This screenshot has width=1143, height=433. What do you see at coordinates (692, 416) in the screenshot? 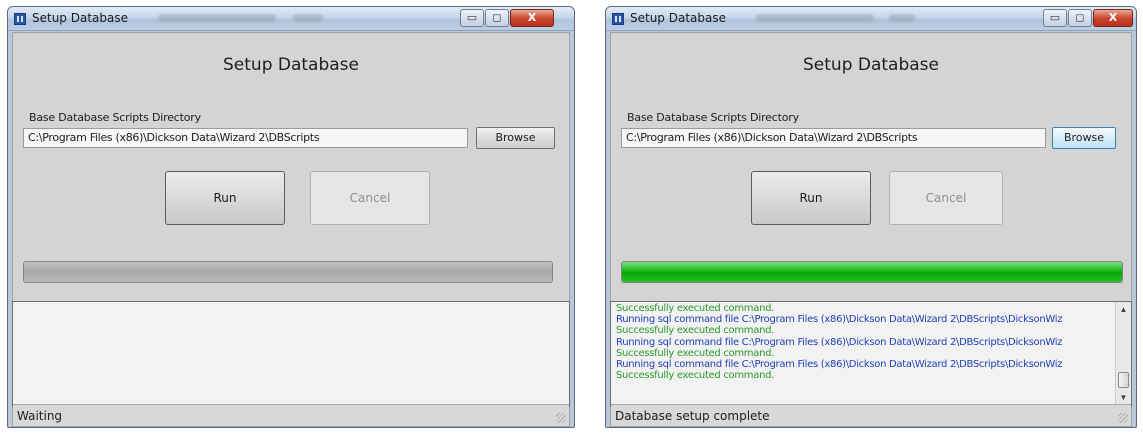
I see `status-text: Database setup complete` at bounding box center [692, 416].